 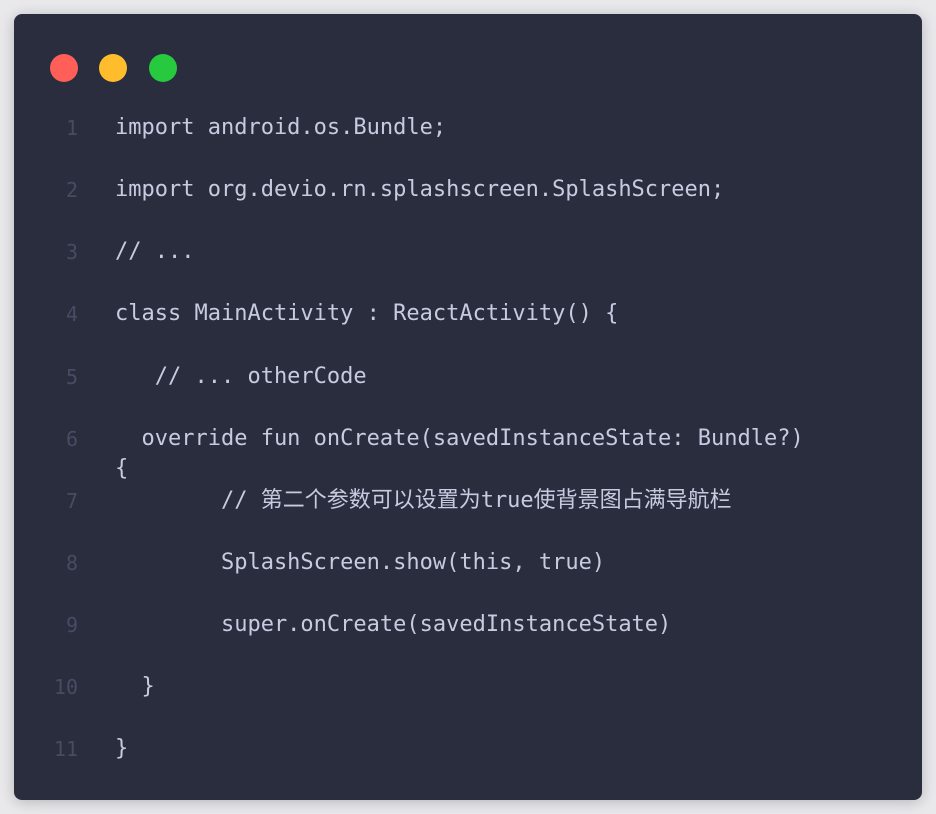 I want to click on line-number: 10, so click(x=65, y=687).